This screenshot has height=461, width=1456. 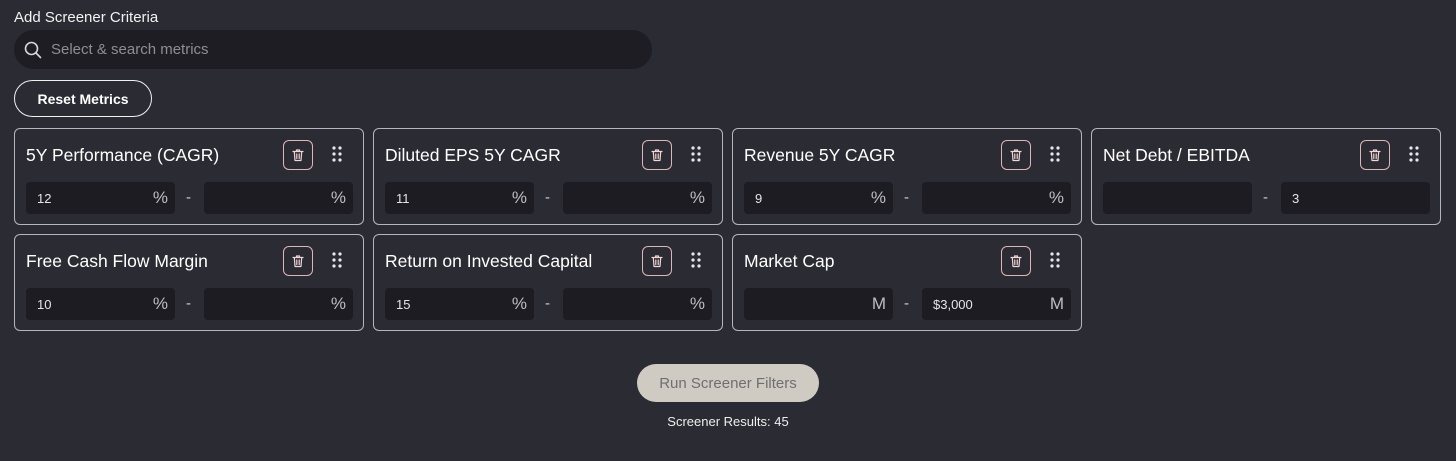 I want to click on max-value-field: M, so click(x=996, y=304).